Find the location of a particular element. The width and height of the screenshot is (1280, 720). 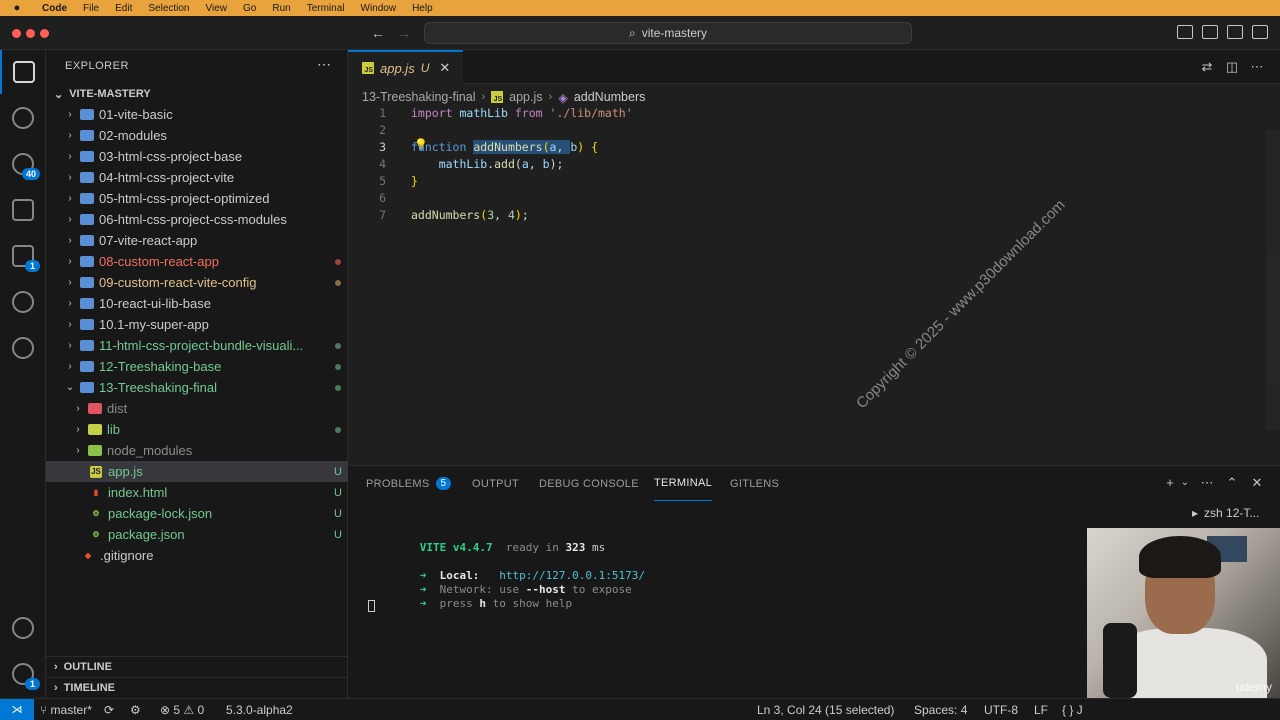

line-number: 1 is located at coordinates (382, 112).